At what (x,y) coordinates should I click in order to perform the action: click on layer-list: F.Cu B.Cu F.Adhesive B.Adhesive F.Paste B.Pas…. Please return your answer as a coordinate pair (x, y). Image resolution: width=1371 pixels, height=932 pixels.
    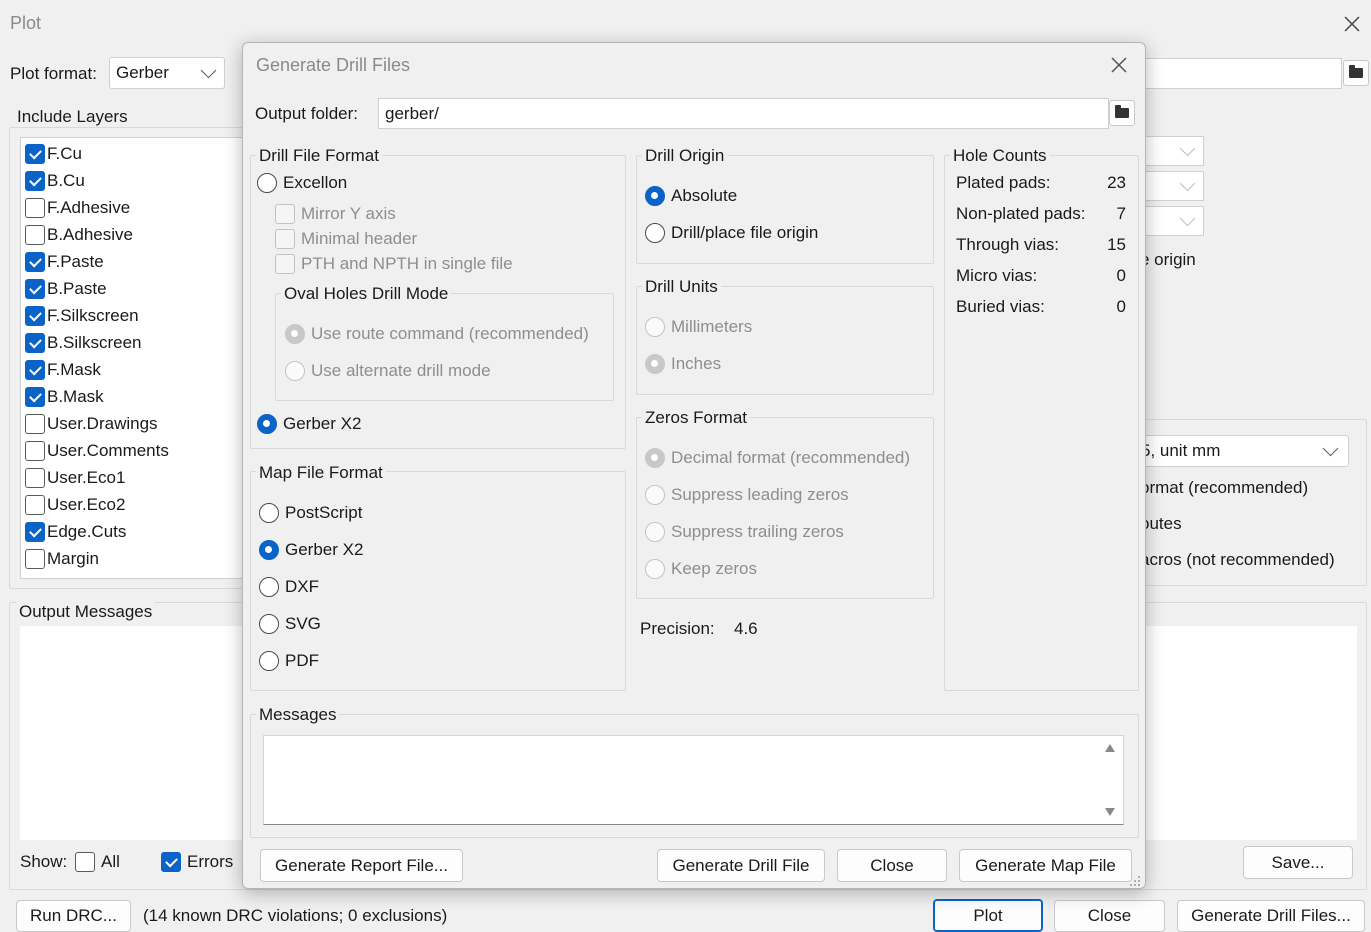
    Looking at the image, I should click on (133, 358).